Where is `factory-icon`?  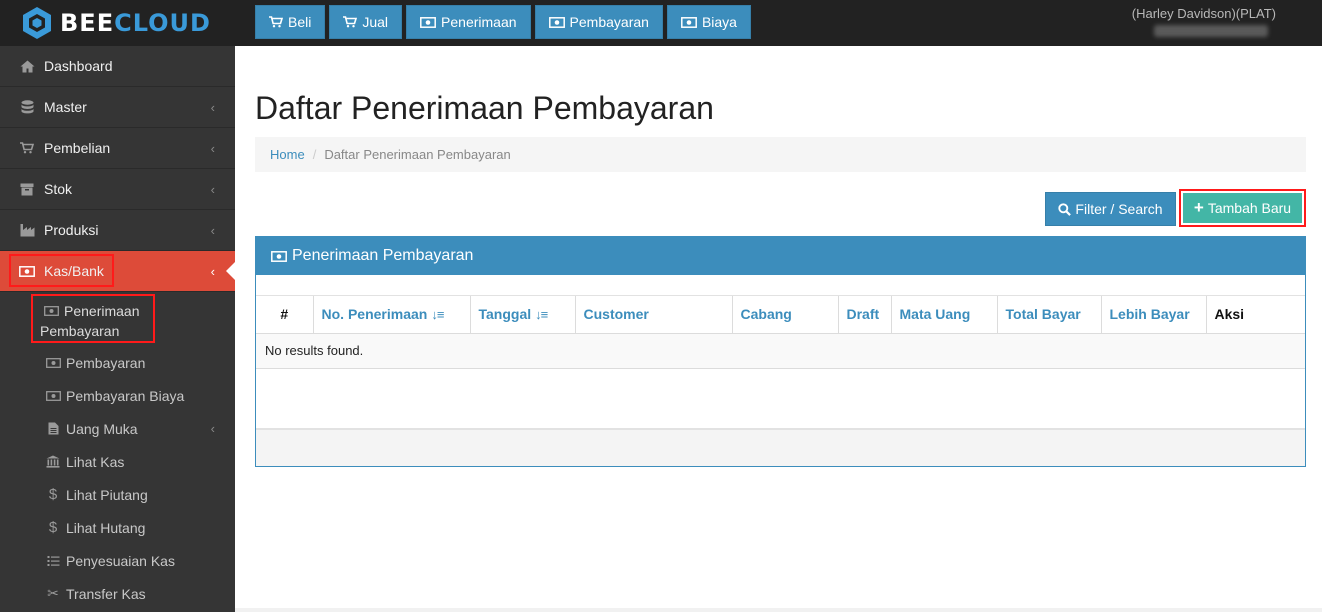
factory-icon is located at coordinates (27, 230).